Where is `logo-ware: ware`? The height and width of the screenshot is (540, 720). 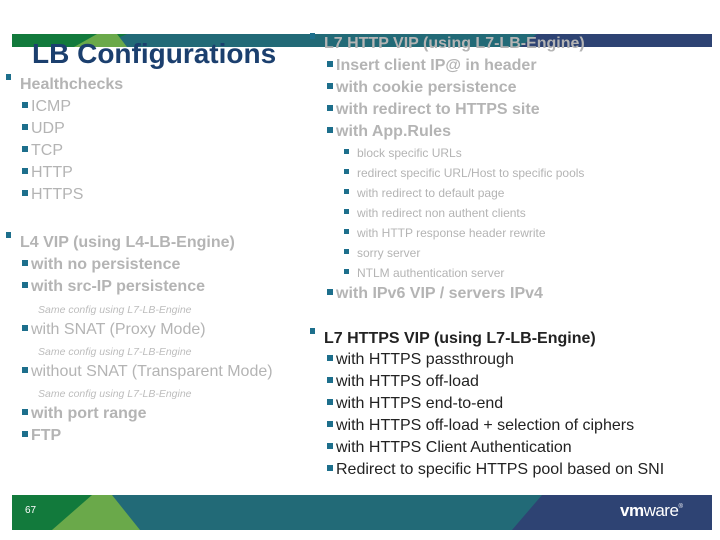
logo-ware: ware is located at coordinates (661, 510).